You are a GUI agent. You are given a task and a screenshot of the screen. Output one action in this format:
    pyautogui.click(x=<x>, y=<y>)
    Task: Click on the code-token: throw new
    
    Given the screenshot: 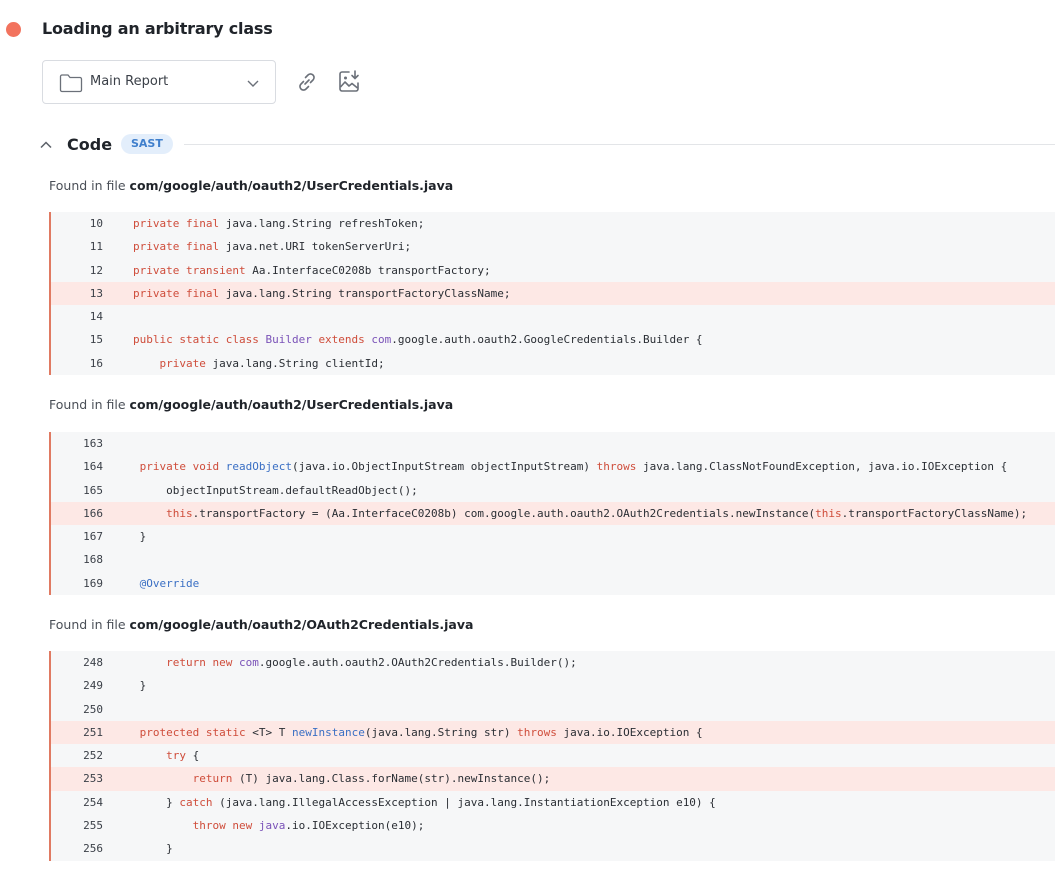 What is the action you would take?
    pyautogui.click(x=225, y=826)
    